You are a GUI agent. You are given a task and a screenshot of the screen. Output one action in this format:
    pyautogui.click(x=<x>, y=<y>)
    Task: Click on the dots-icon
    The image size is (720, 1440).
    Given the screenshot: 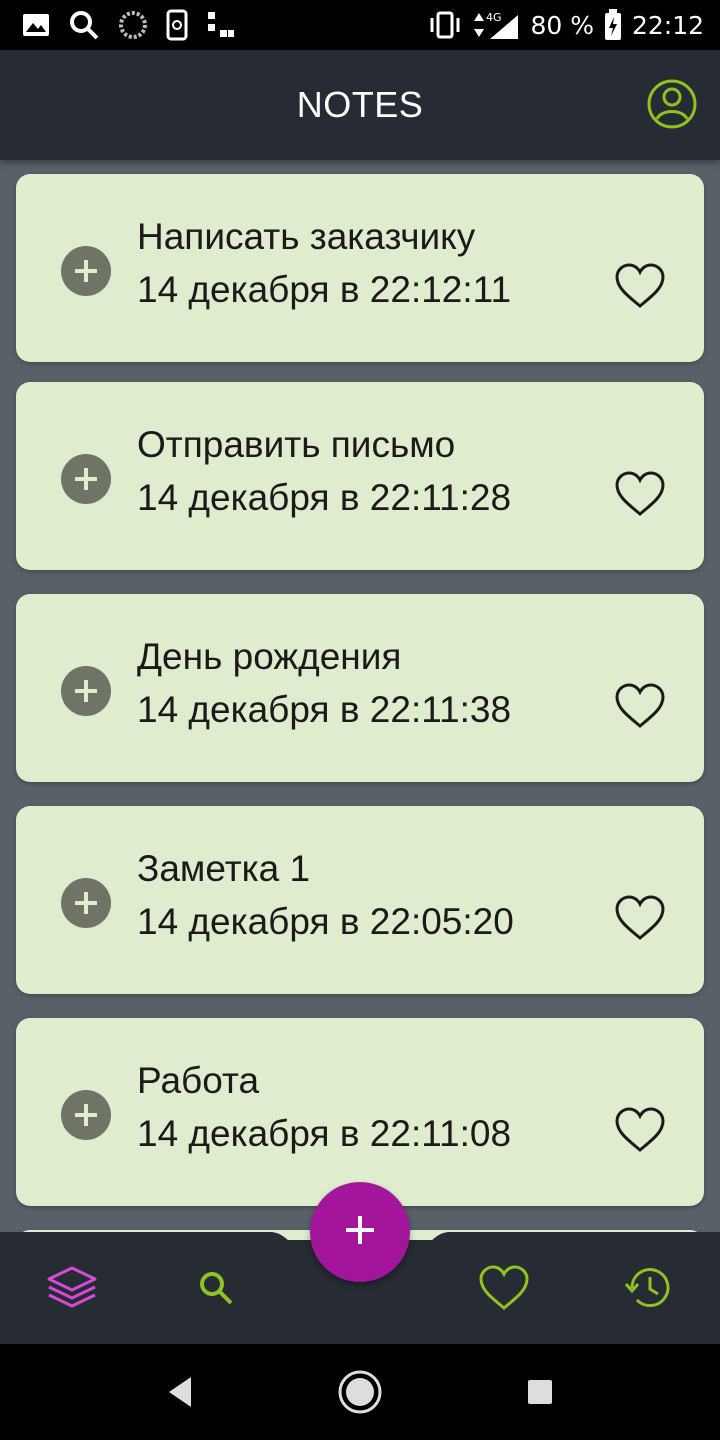 What is the action you would take?
    pyautogui.click(x=221, y=25)
    